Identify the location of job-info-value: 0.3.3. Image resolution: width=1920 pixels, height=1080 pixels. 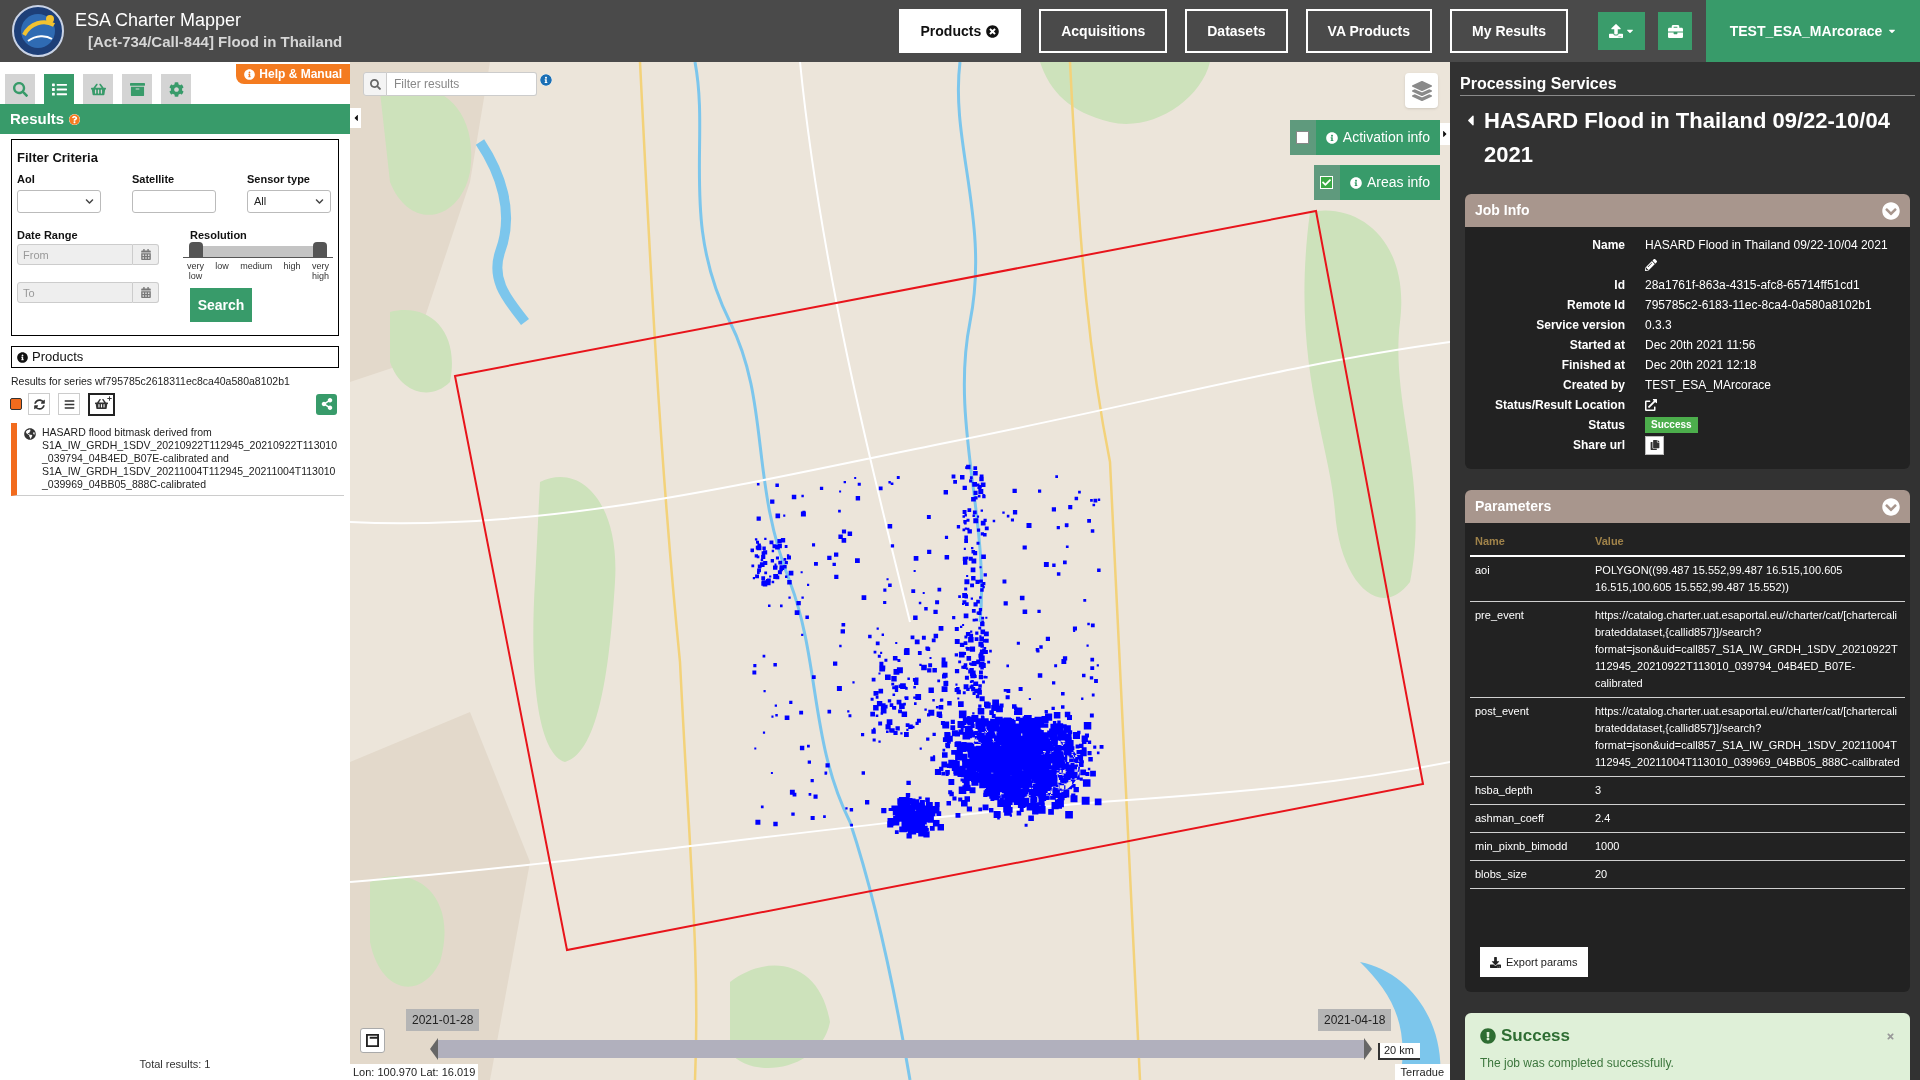
(1658, 325).